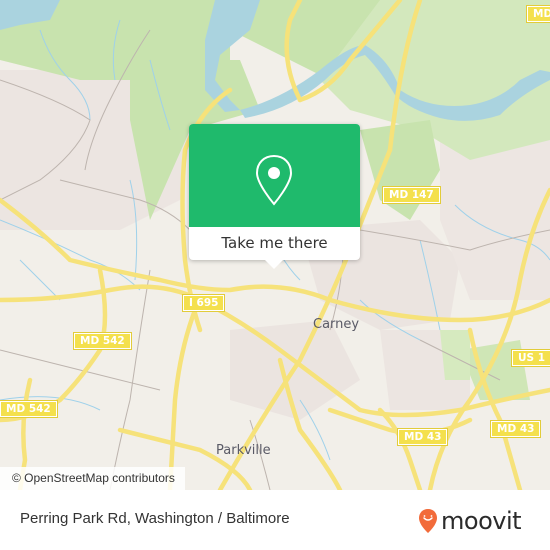  Describe the element at coordinates (481, 521) in the screenshot. I see `brand-name: moovit` at that location.